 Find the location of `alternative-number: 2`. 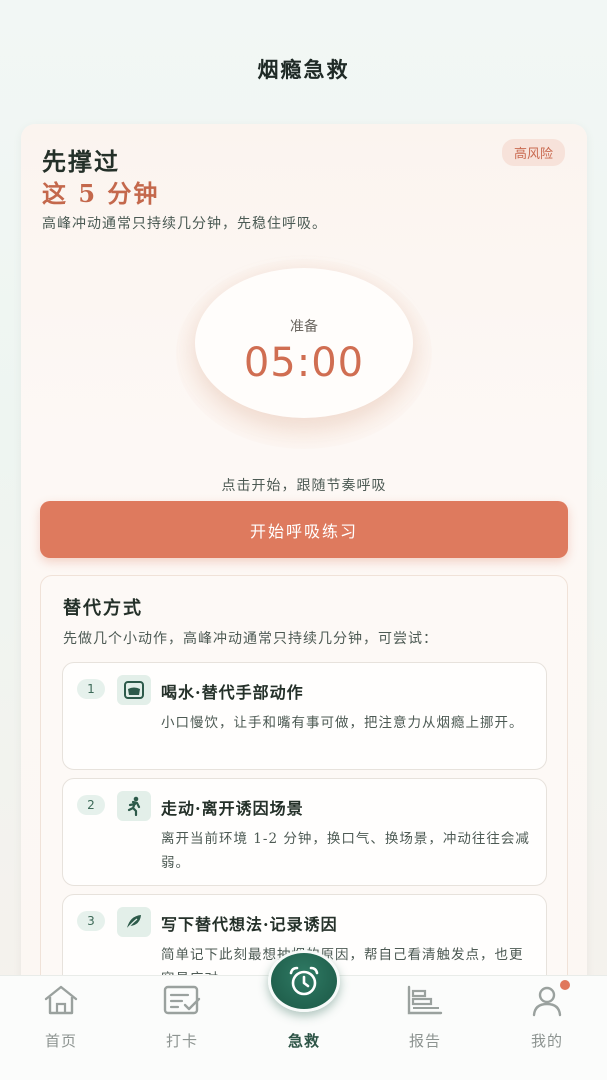

alternative-number: 2 is located at coordinates (91, 805).